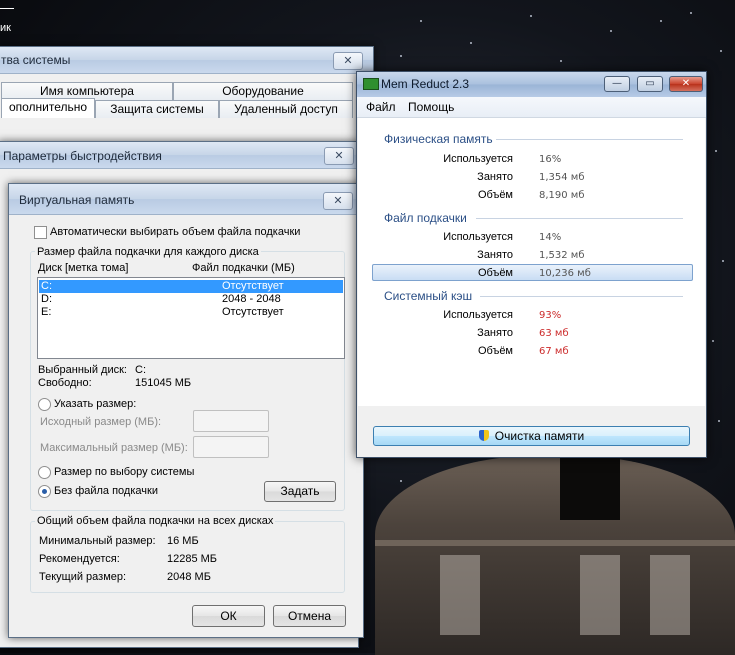  Describe the element at coordinates (82, 370) in the screenshot. I see `selected-disk-label: Выбранный диск:` at that location.